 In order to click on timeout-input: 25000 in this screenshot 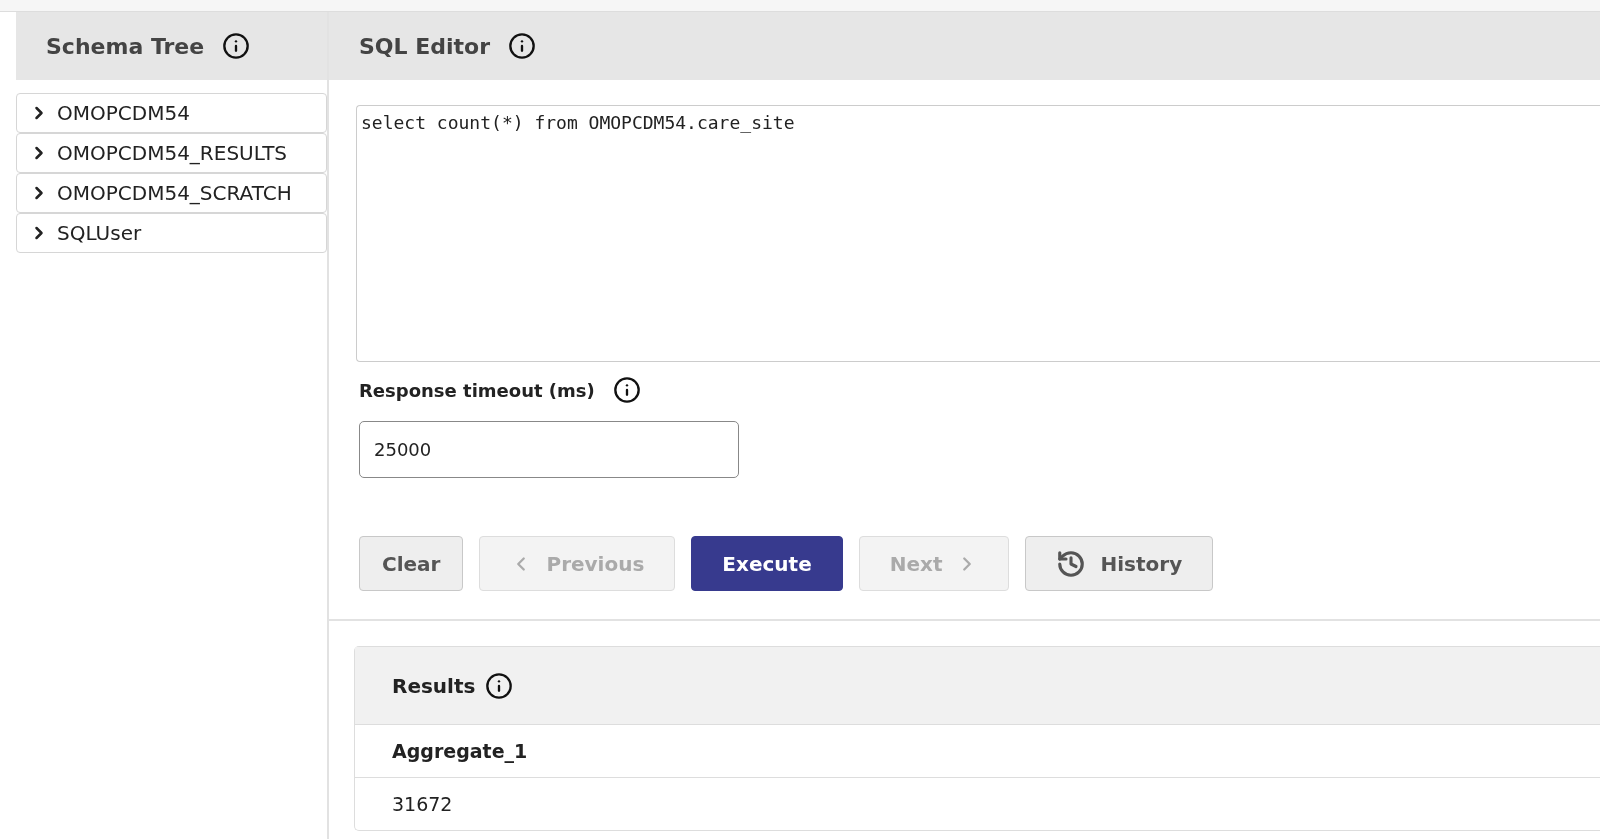, I will do `click(549, 449)`.